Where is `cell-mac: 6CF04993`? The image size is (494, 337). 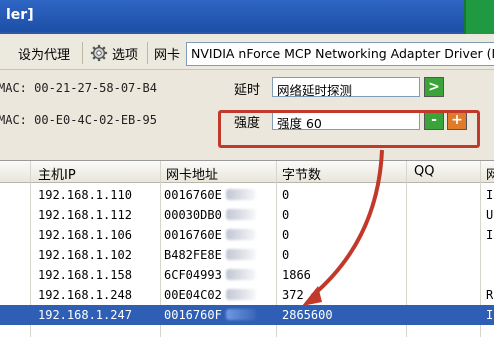 cell-mac: 6CF04993 is located at coordinates (193, 275).